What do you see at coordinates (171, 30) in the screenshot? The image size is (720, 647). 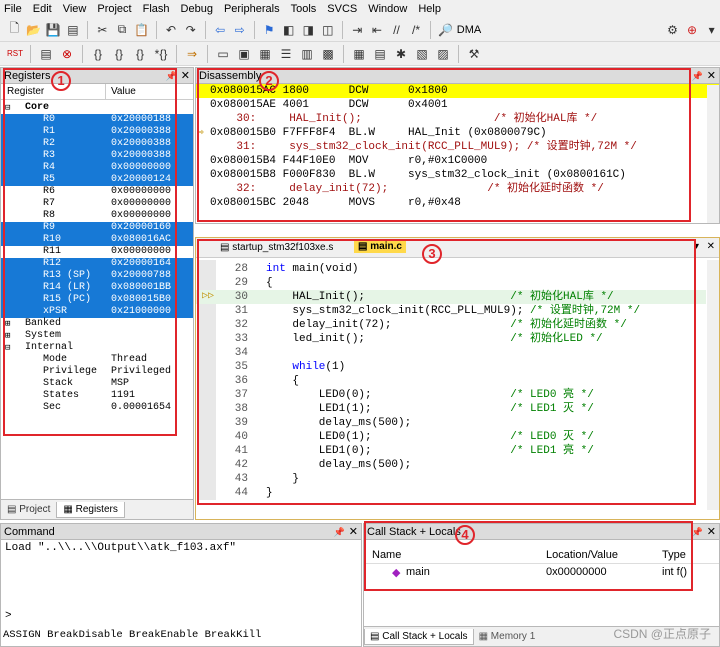 I see `undo-icon: ↶` at bounding box center [171, 30].